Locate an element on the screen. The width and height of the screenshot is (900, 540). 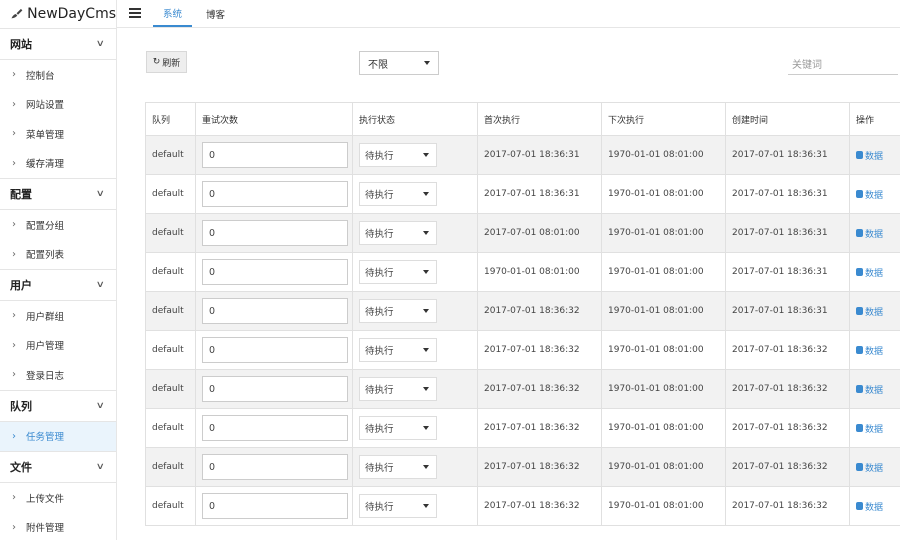
tab-blog: 博客 is located at coordinates (215, 14).